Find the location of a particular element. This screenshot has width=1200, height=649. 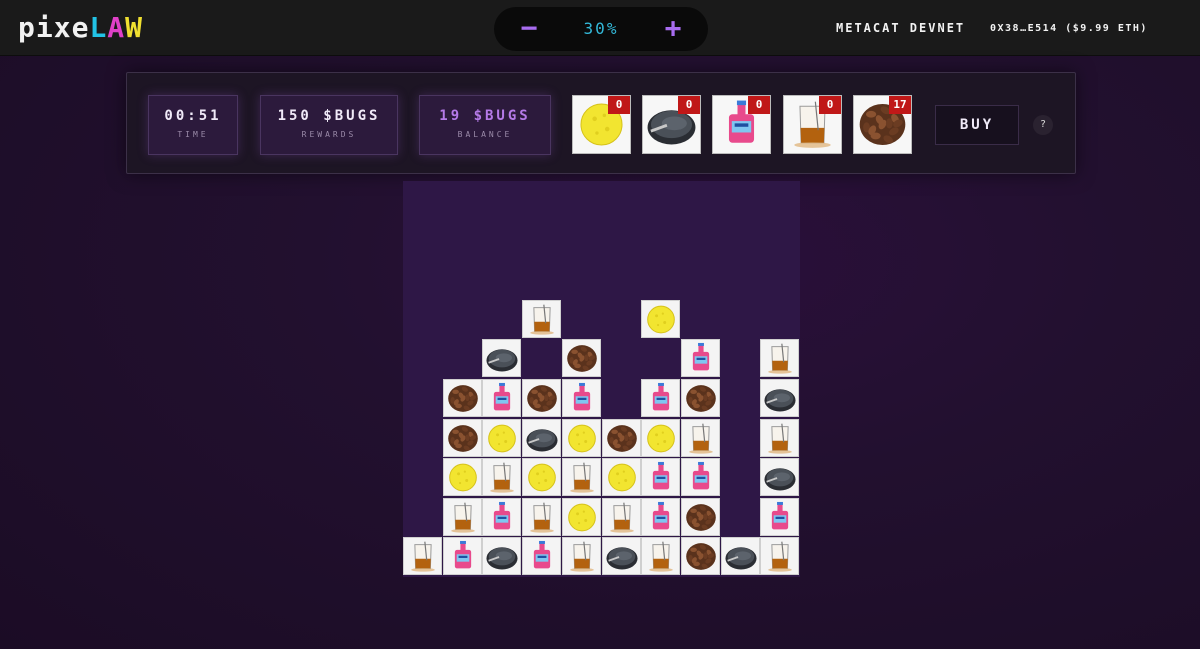

wallet-address: 0X38…E514 ($9.99 ETH) is located at coordinates (1069, 28).